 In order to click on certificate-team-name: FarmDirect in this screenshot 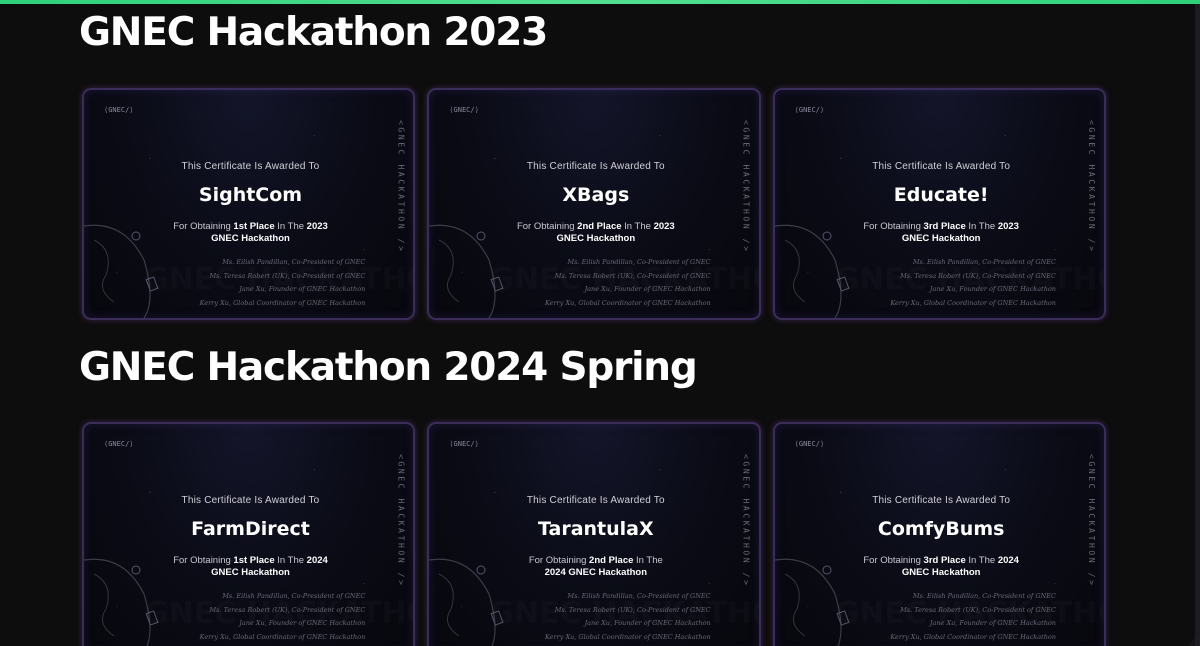, I will do `click(250, 529)`.